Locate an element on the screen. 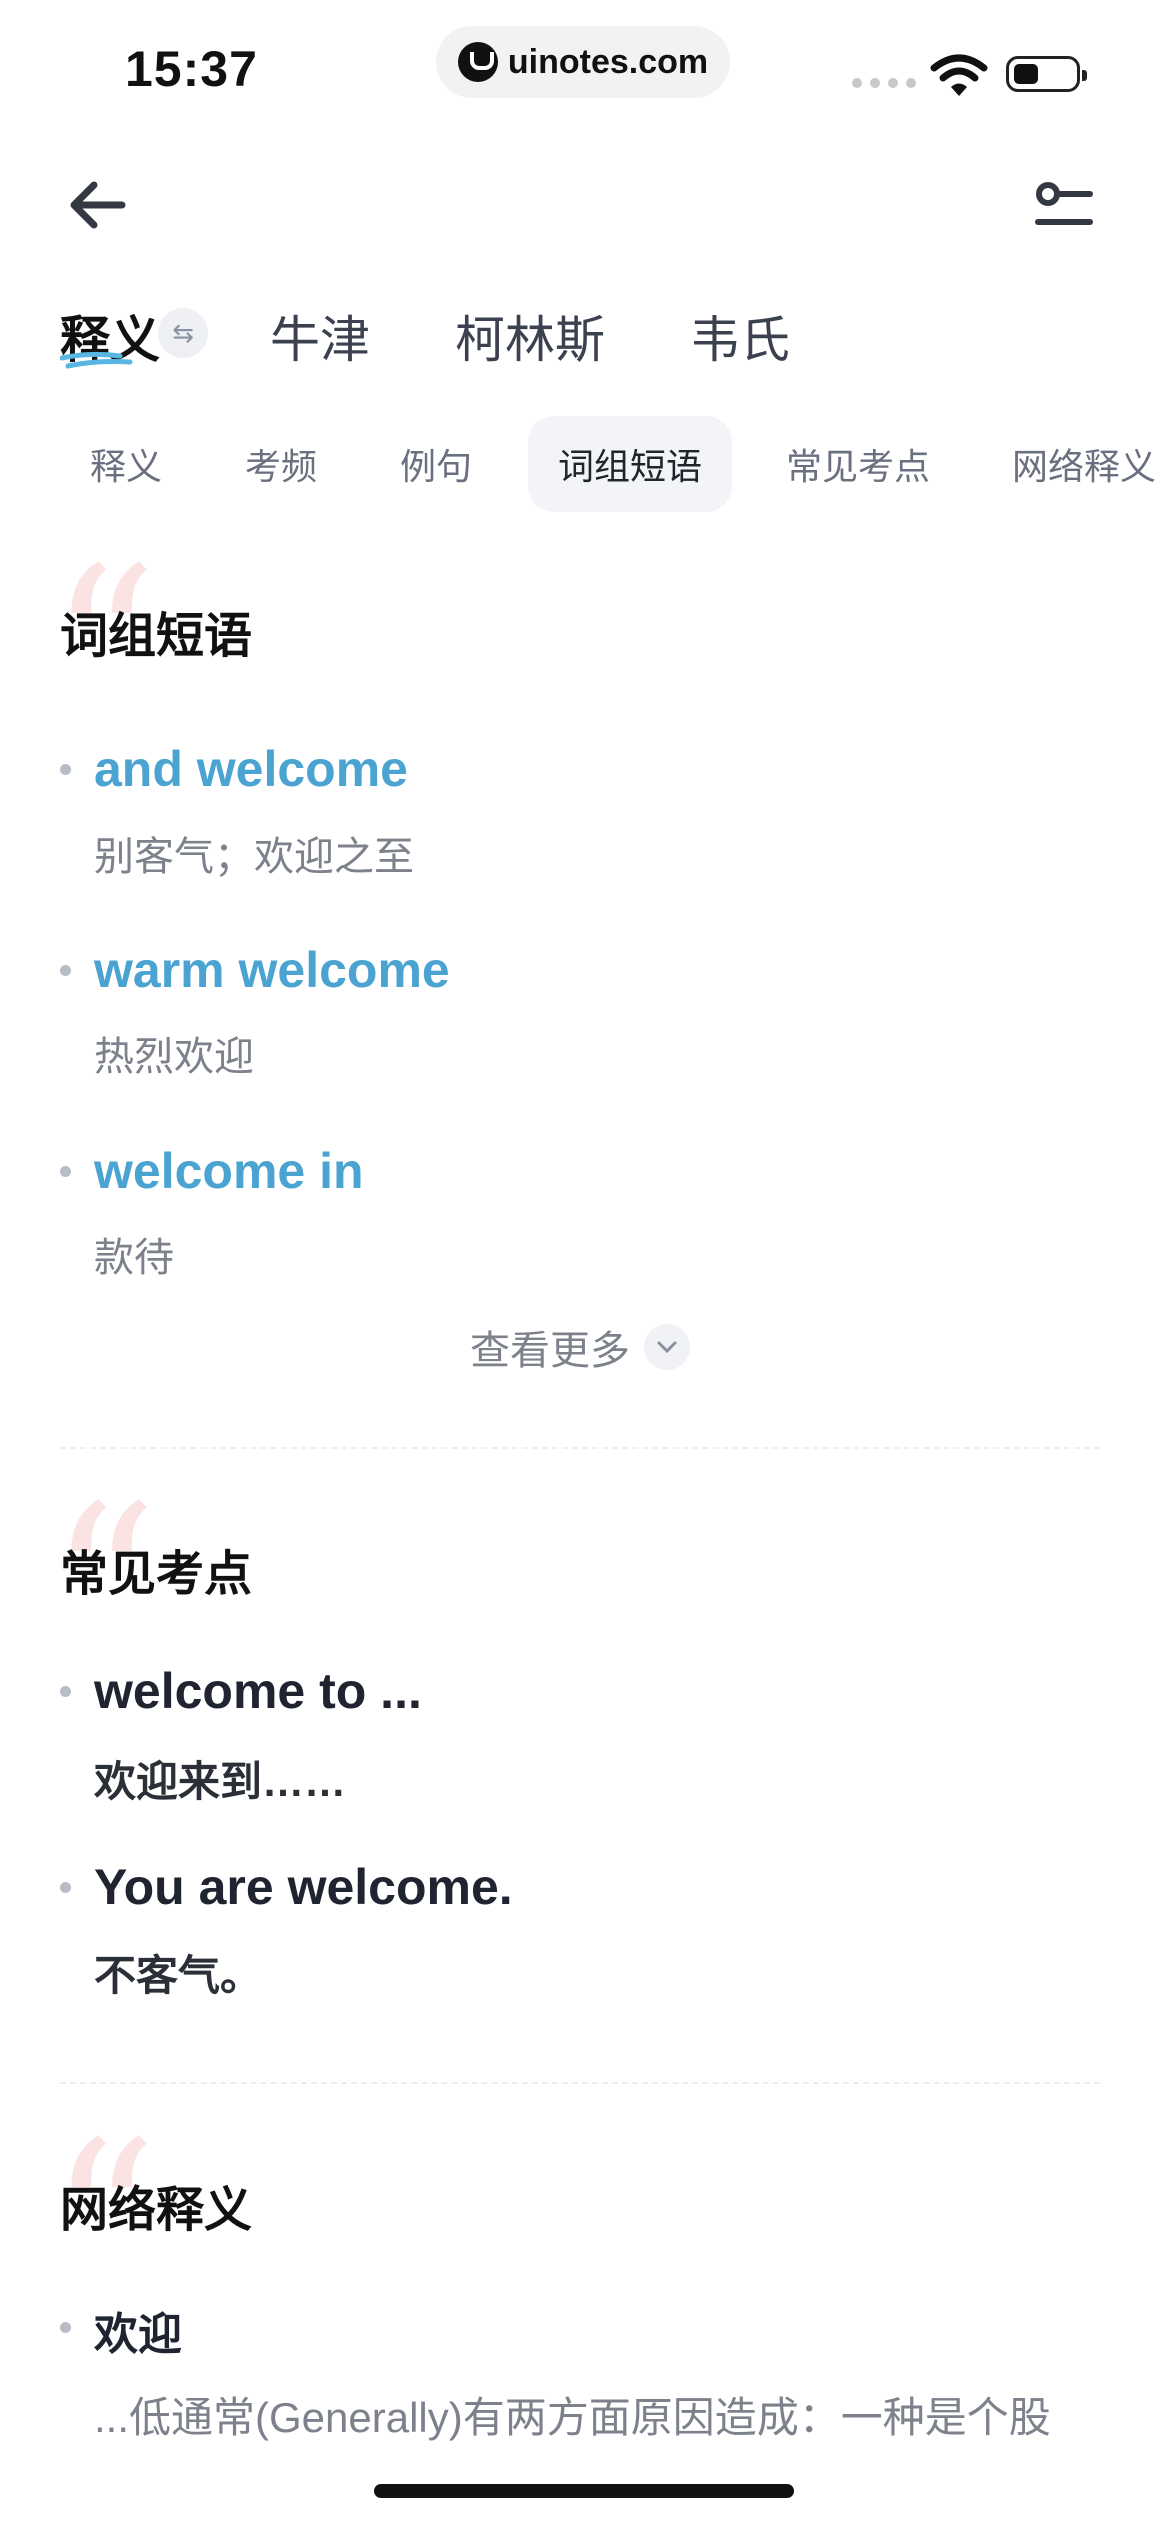  dict-tab-collins: 柯林斯 is located at coordinates (530, 336).